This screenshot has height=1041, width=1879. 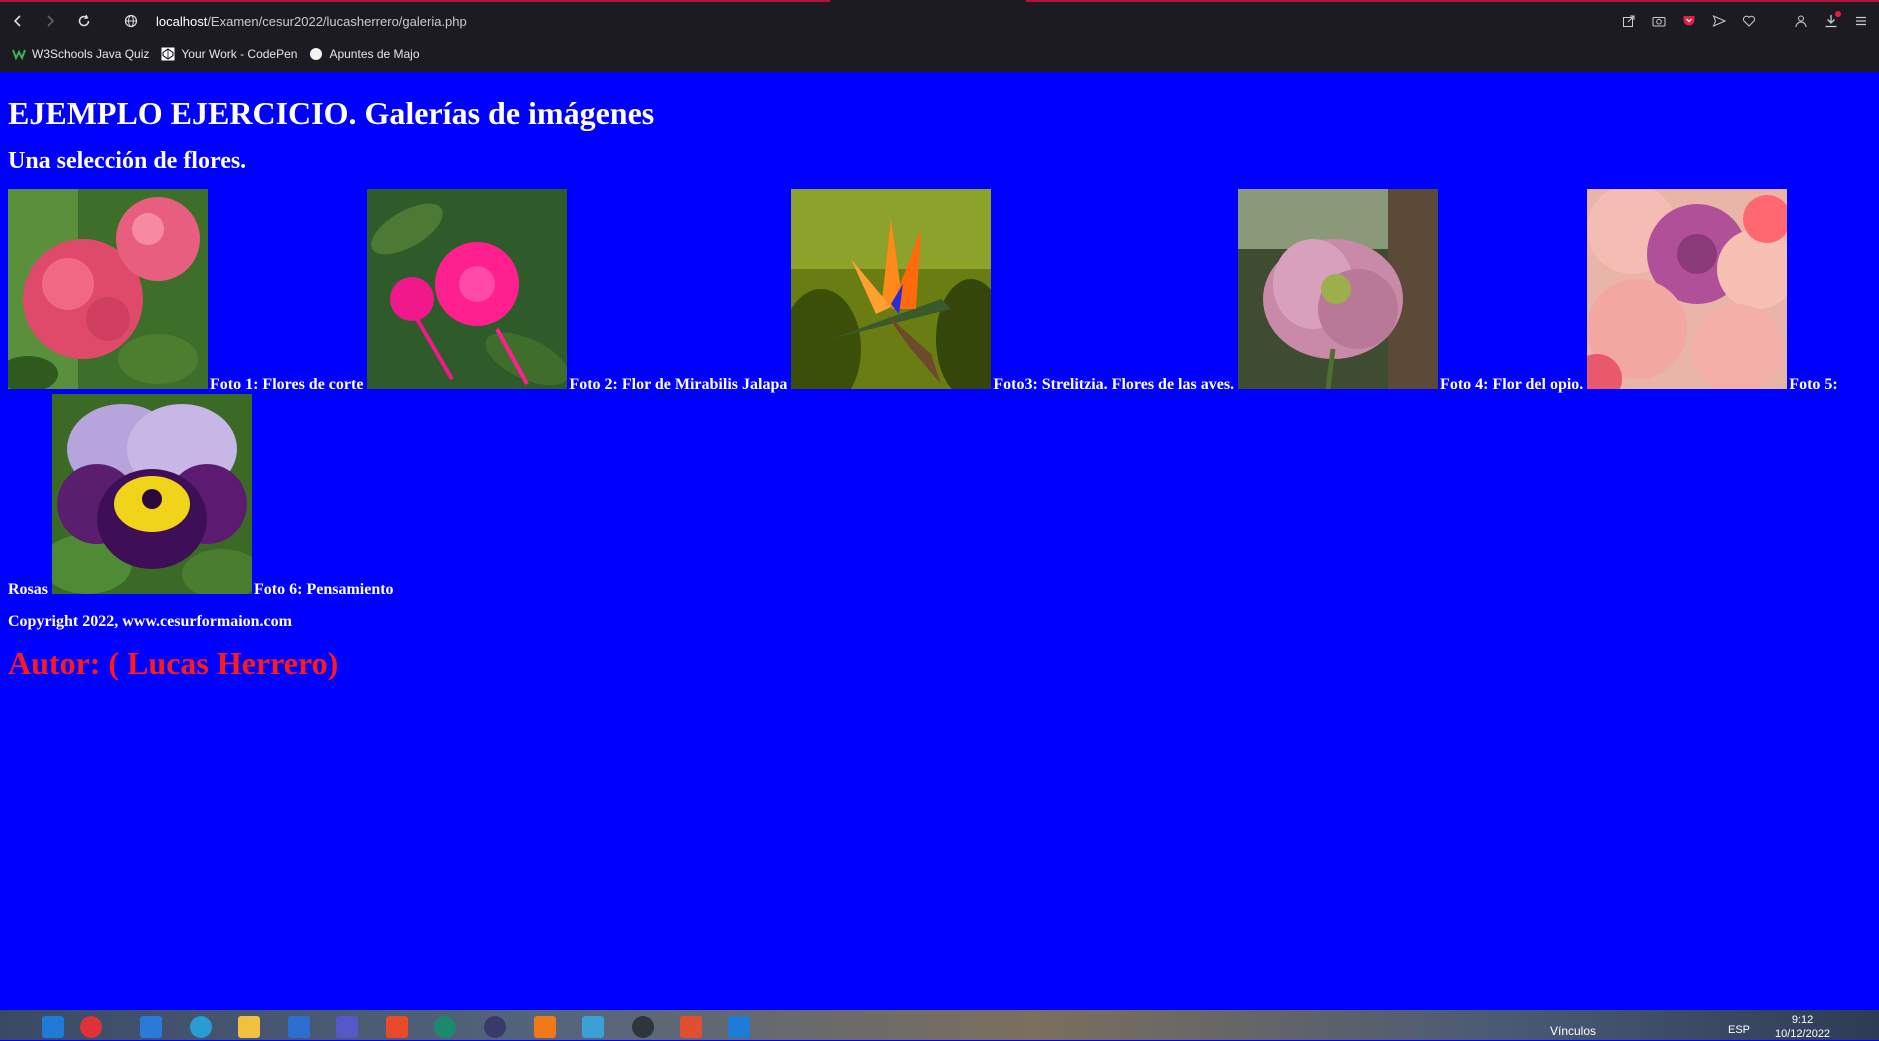 What do you see at coordinates (331, 113) in the screenshot?
I see `page-title: EJEMPLO EJERCICIO. Galerías de imágenes` at bounding box center [331, 113].